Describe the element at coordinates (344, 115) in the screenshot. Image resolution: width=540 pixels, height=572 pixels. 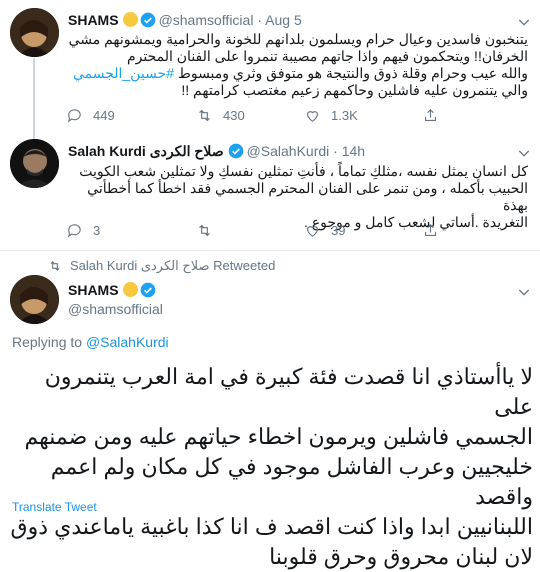
I see `like-count: 1.3K` at that location.